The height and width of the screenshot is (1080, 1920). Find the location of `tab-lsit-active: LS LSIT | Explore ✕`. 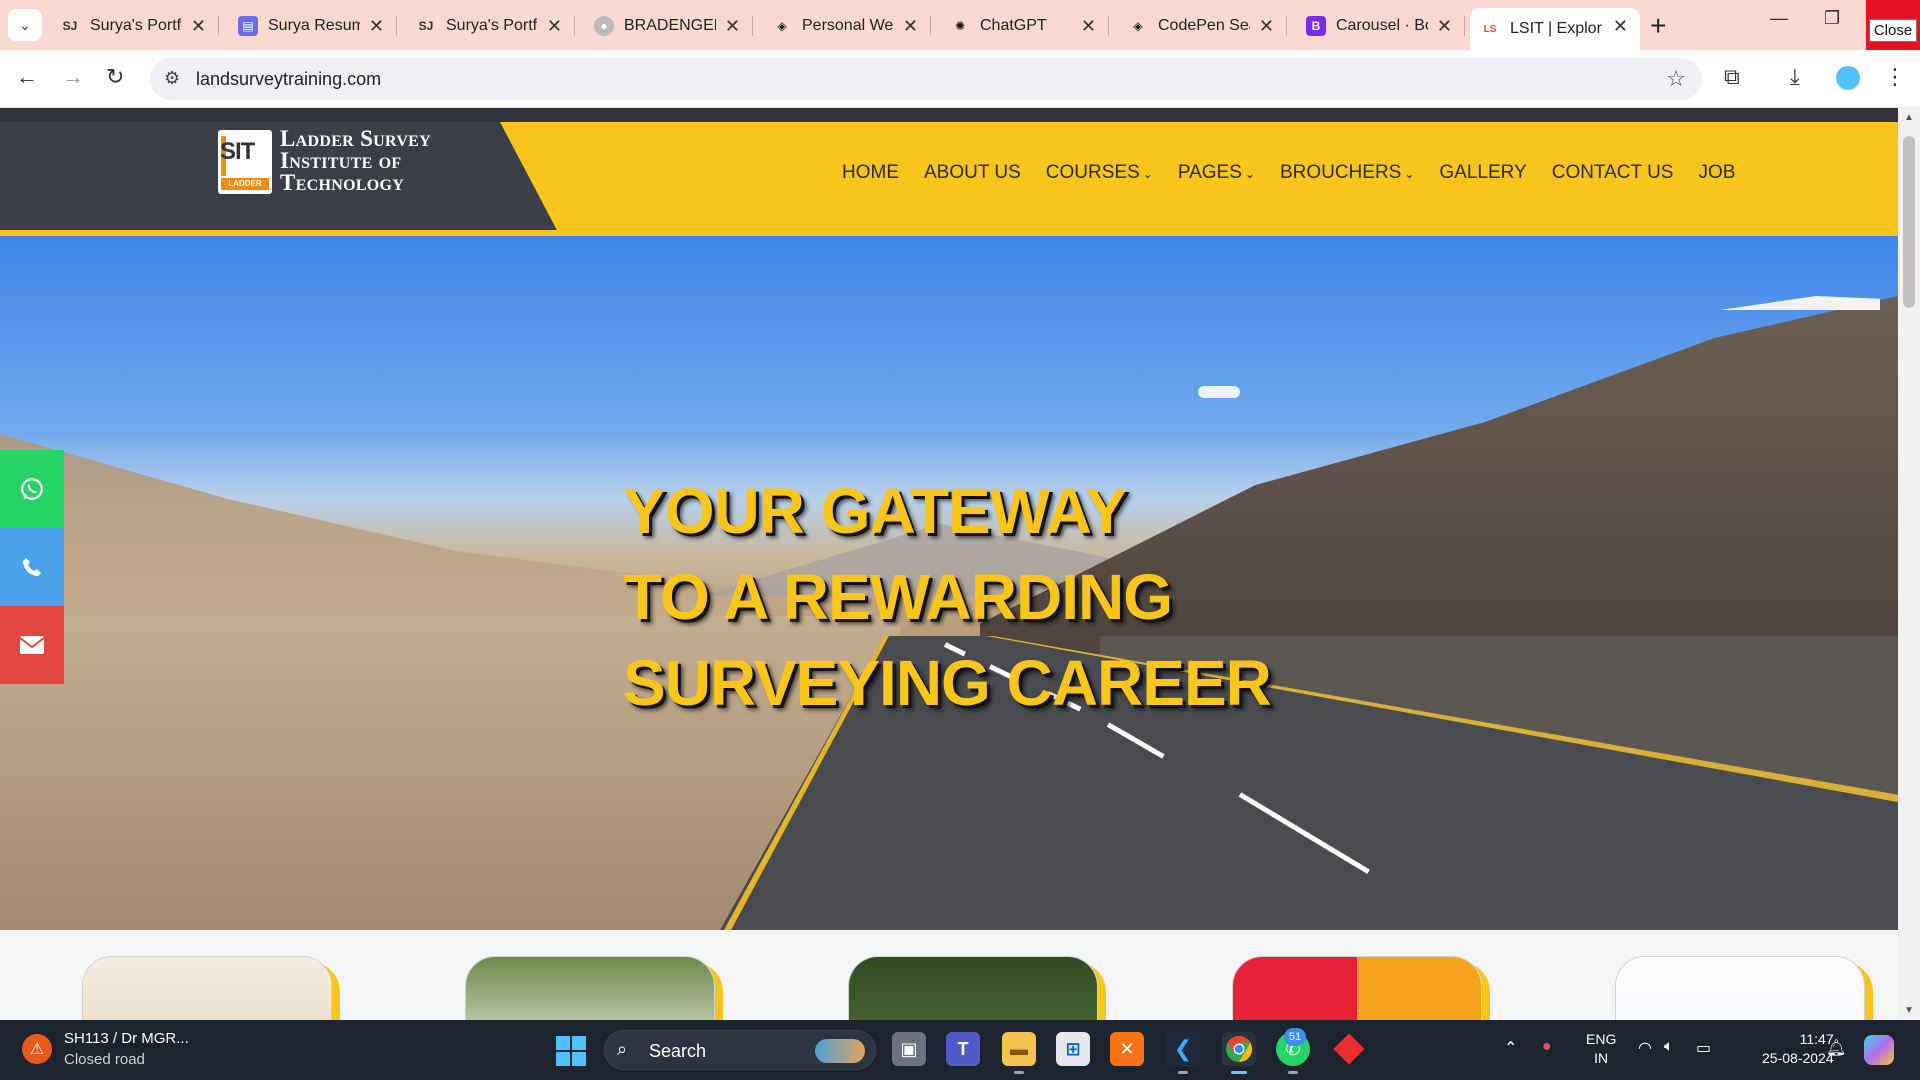

tab-lsit-active: LS LSIT | Explore ✕ is located at coordinates (1555, 29).